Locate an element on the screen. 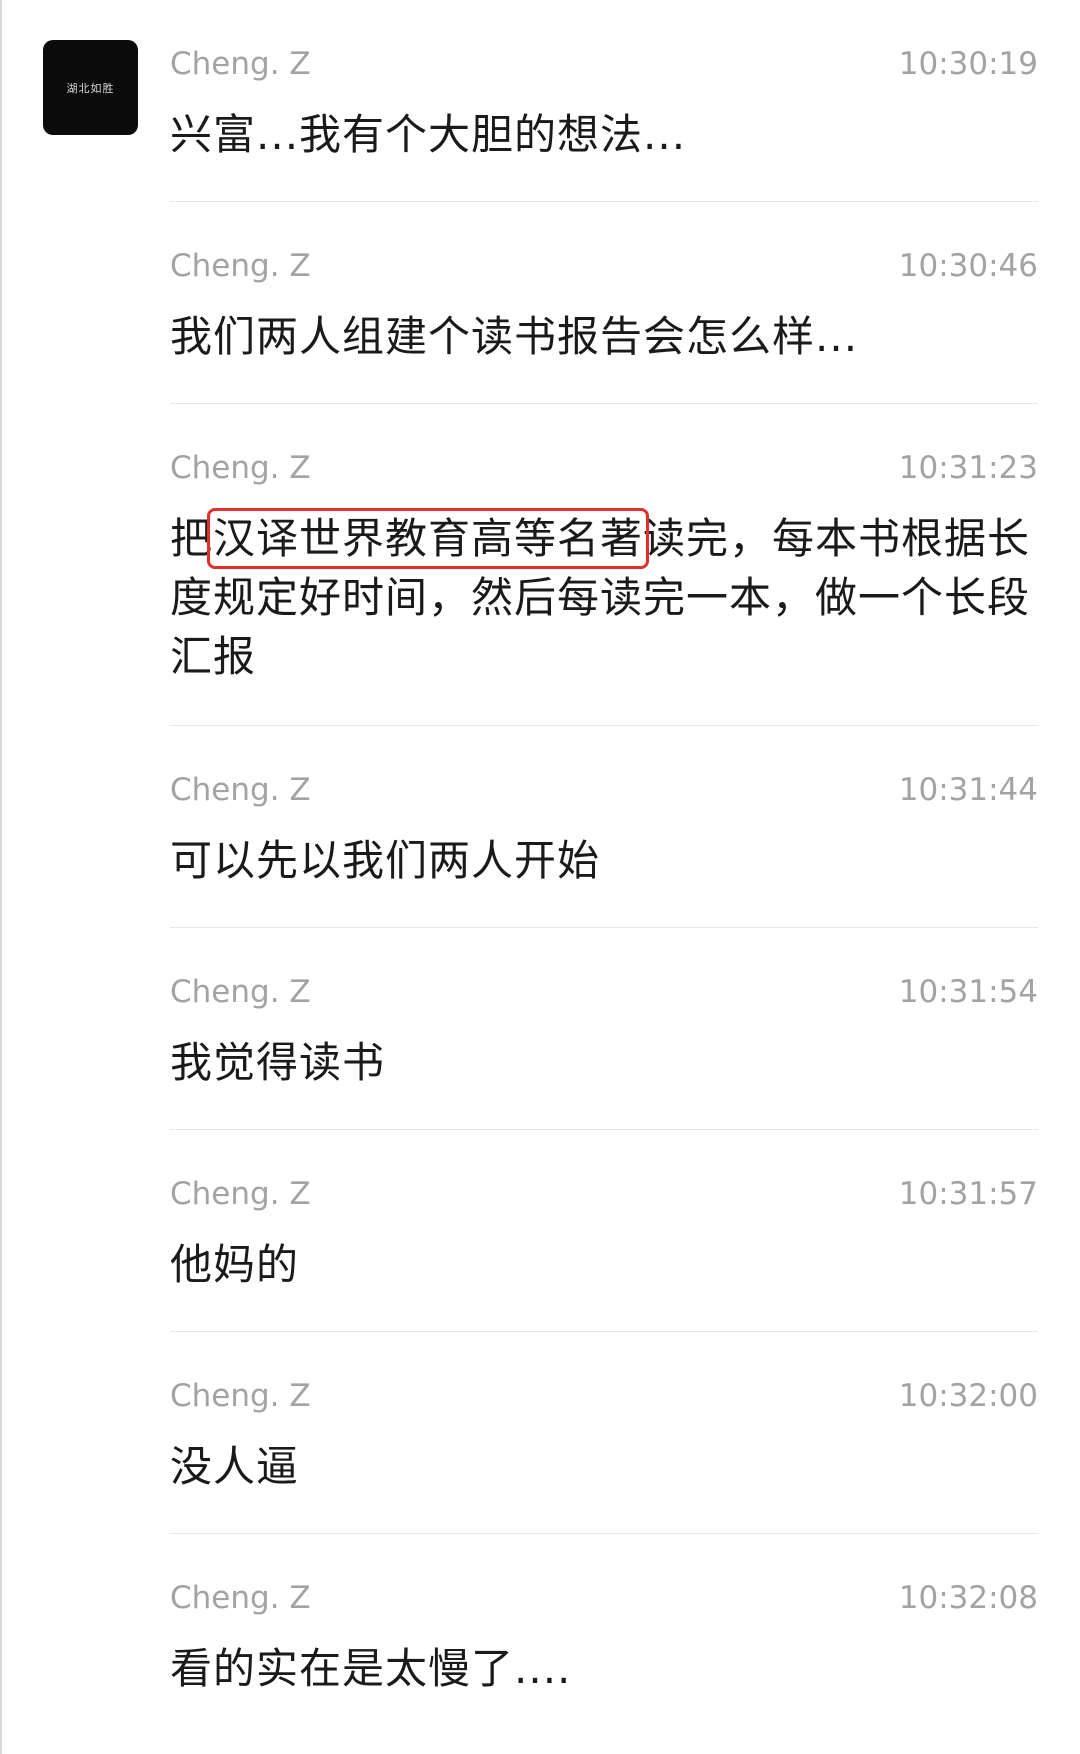 This screenshot has height=1754, width=1080. message-timestamp: 10:32:00 is located at coordinates (968, 1396).